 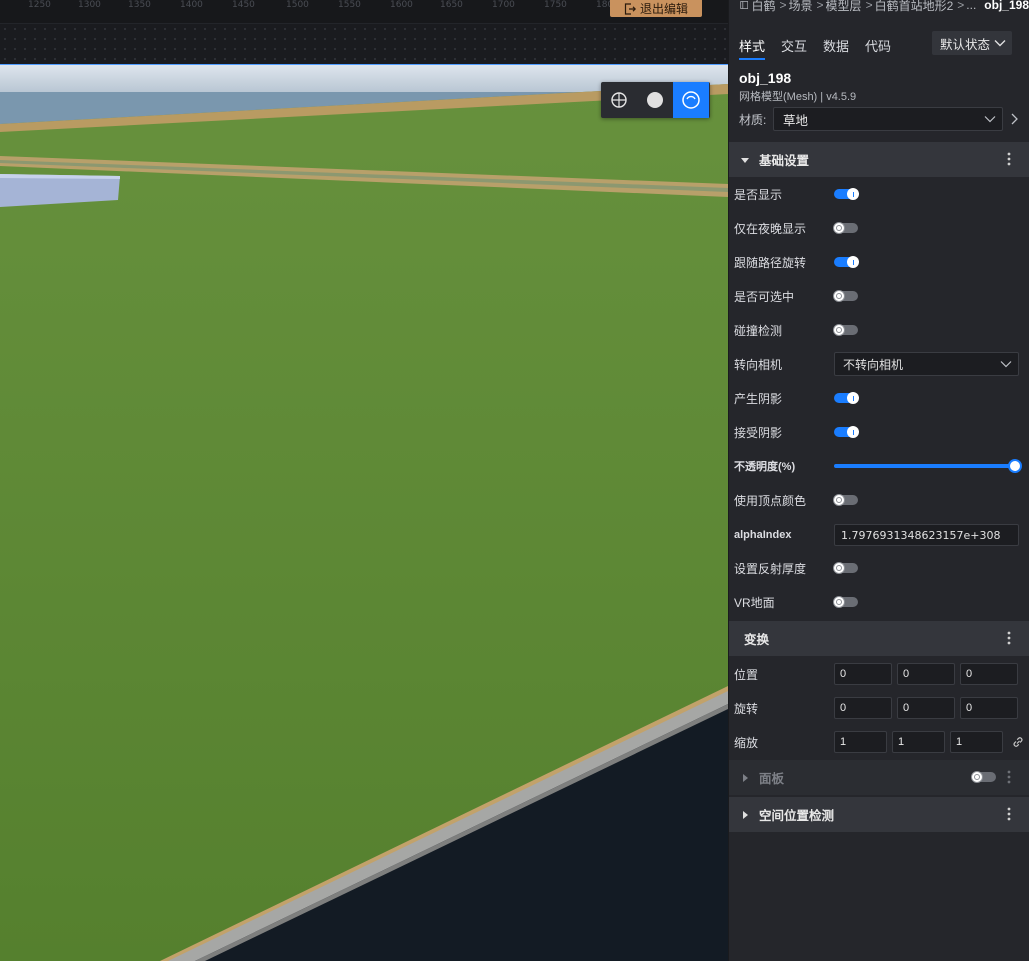 I want to click on rotation-y-input: 0, so click(x=926, y=708).